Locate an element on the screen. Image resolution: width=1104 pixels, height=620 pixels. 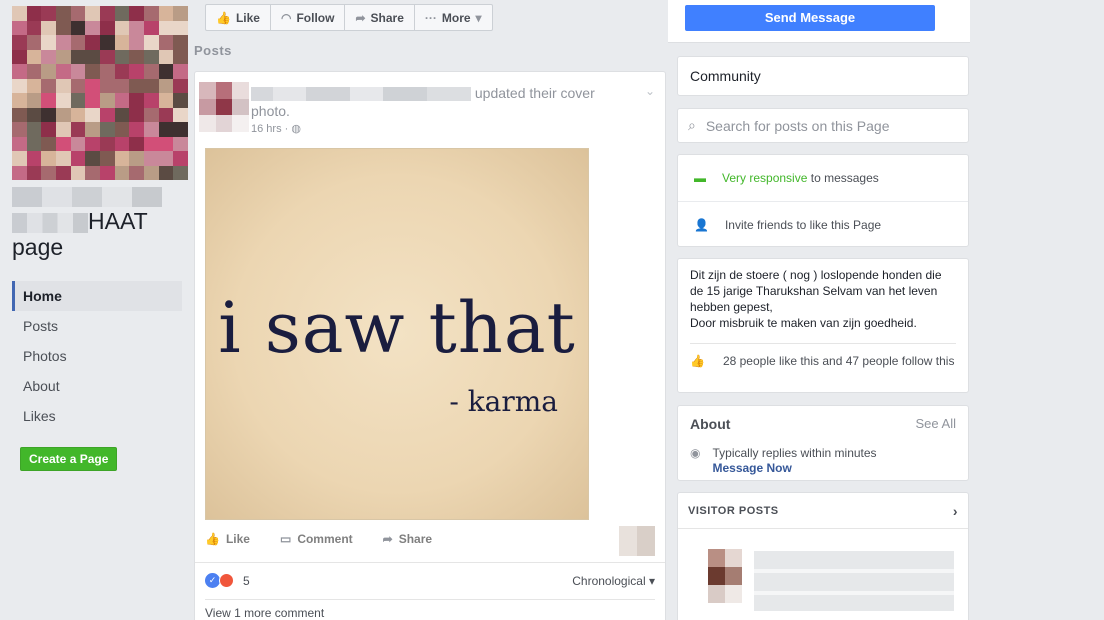
comment-sort-dropdown: Chronological ▾ is located at coordinates (613, 581).